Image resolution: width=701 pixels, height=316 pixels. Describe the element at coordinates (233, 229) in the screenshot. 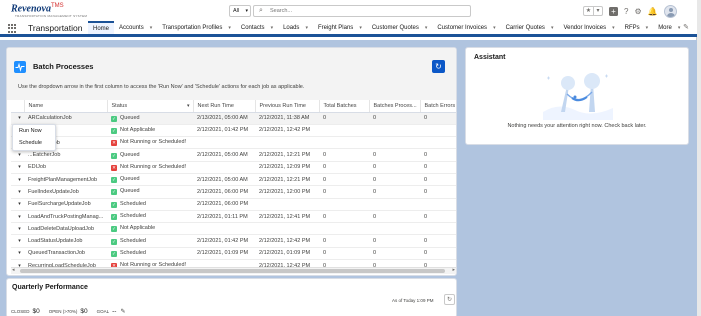

I see `table-row: ▾ LoadDeleteDataUploadJob ✓ Not Applicable` at that location.